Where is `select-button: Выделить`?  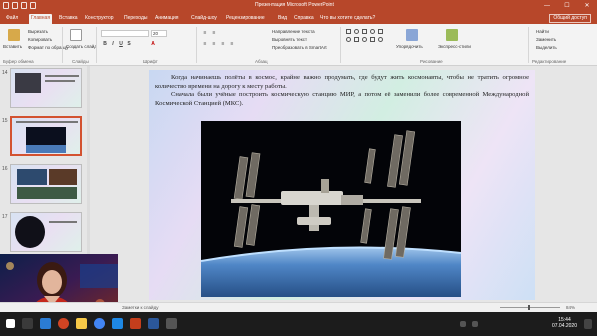 select-button: Выделить is located at coordinates (546, 47).